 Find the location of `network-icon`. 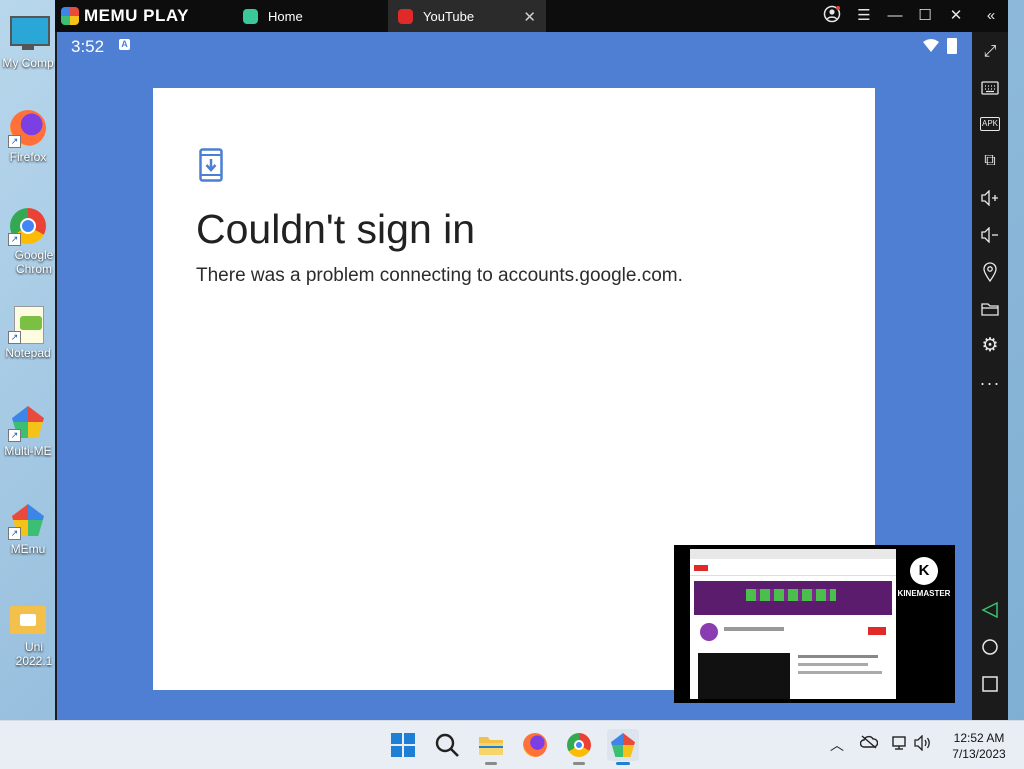

network-icon is located at coordinates (900, 744).